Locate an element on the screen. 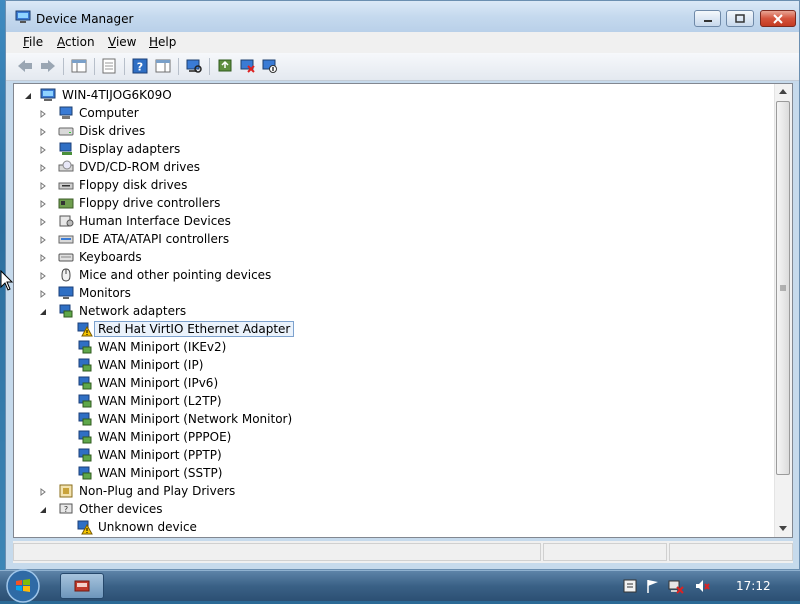 The image size is (800, 604). close-button is located at coordinates (778, 18).